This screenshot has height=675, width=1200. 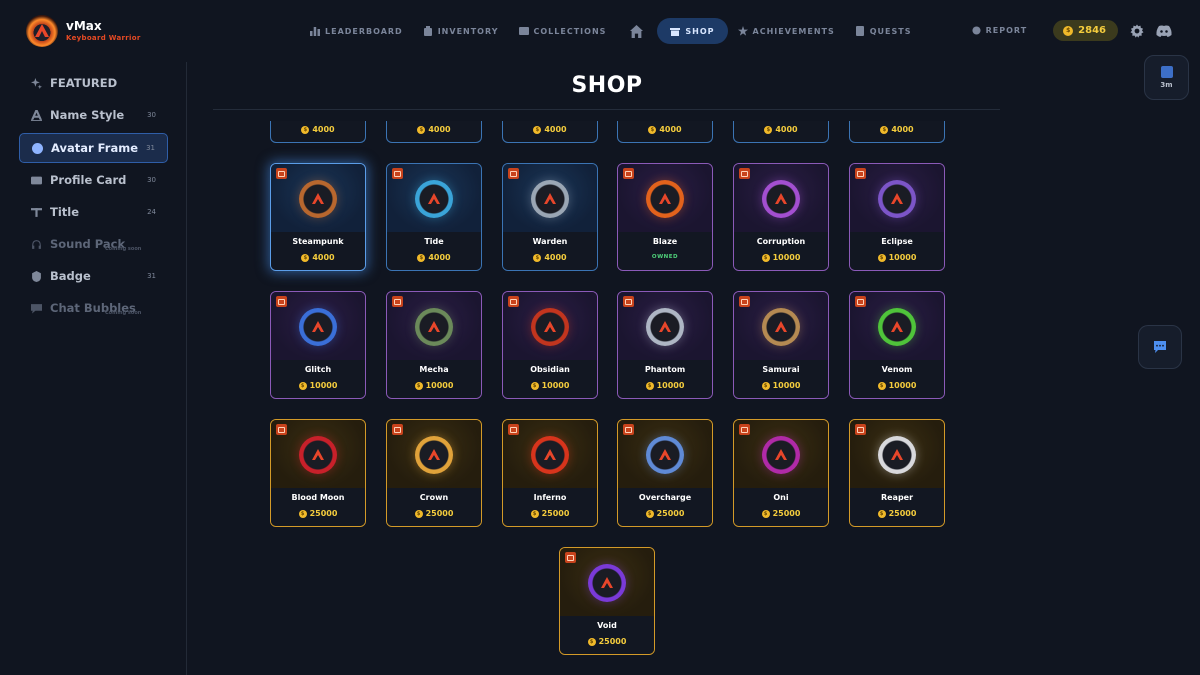 What do you see at coordinates (434, 345) in the screenshot?
I see `shop-card: Mecha $10000` at bounding box center [434, 345].